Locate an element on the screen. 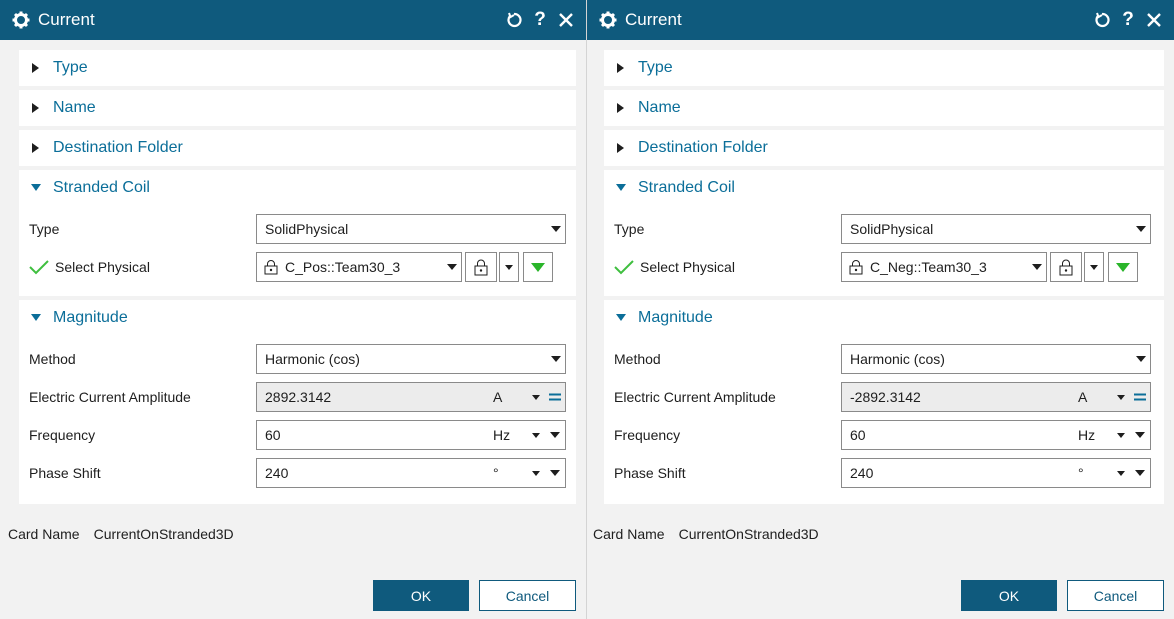 Image resolution: width=1174 pixels, height=619 pixels. amplitude-input: -2892.3142 A is located at coordinates (996, 397).